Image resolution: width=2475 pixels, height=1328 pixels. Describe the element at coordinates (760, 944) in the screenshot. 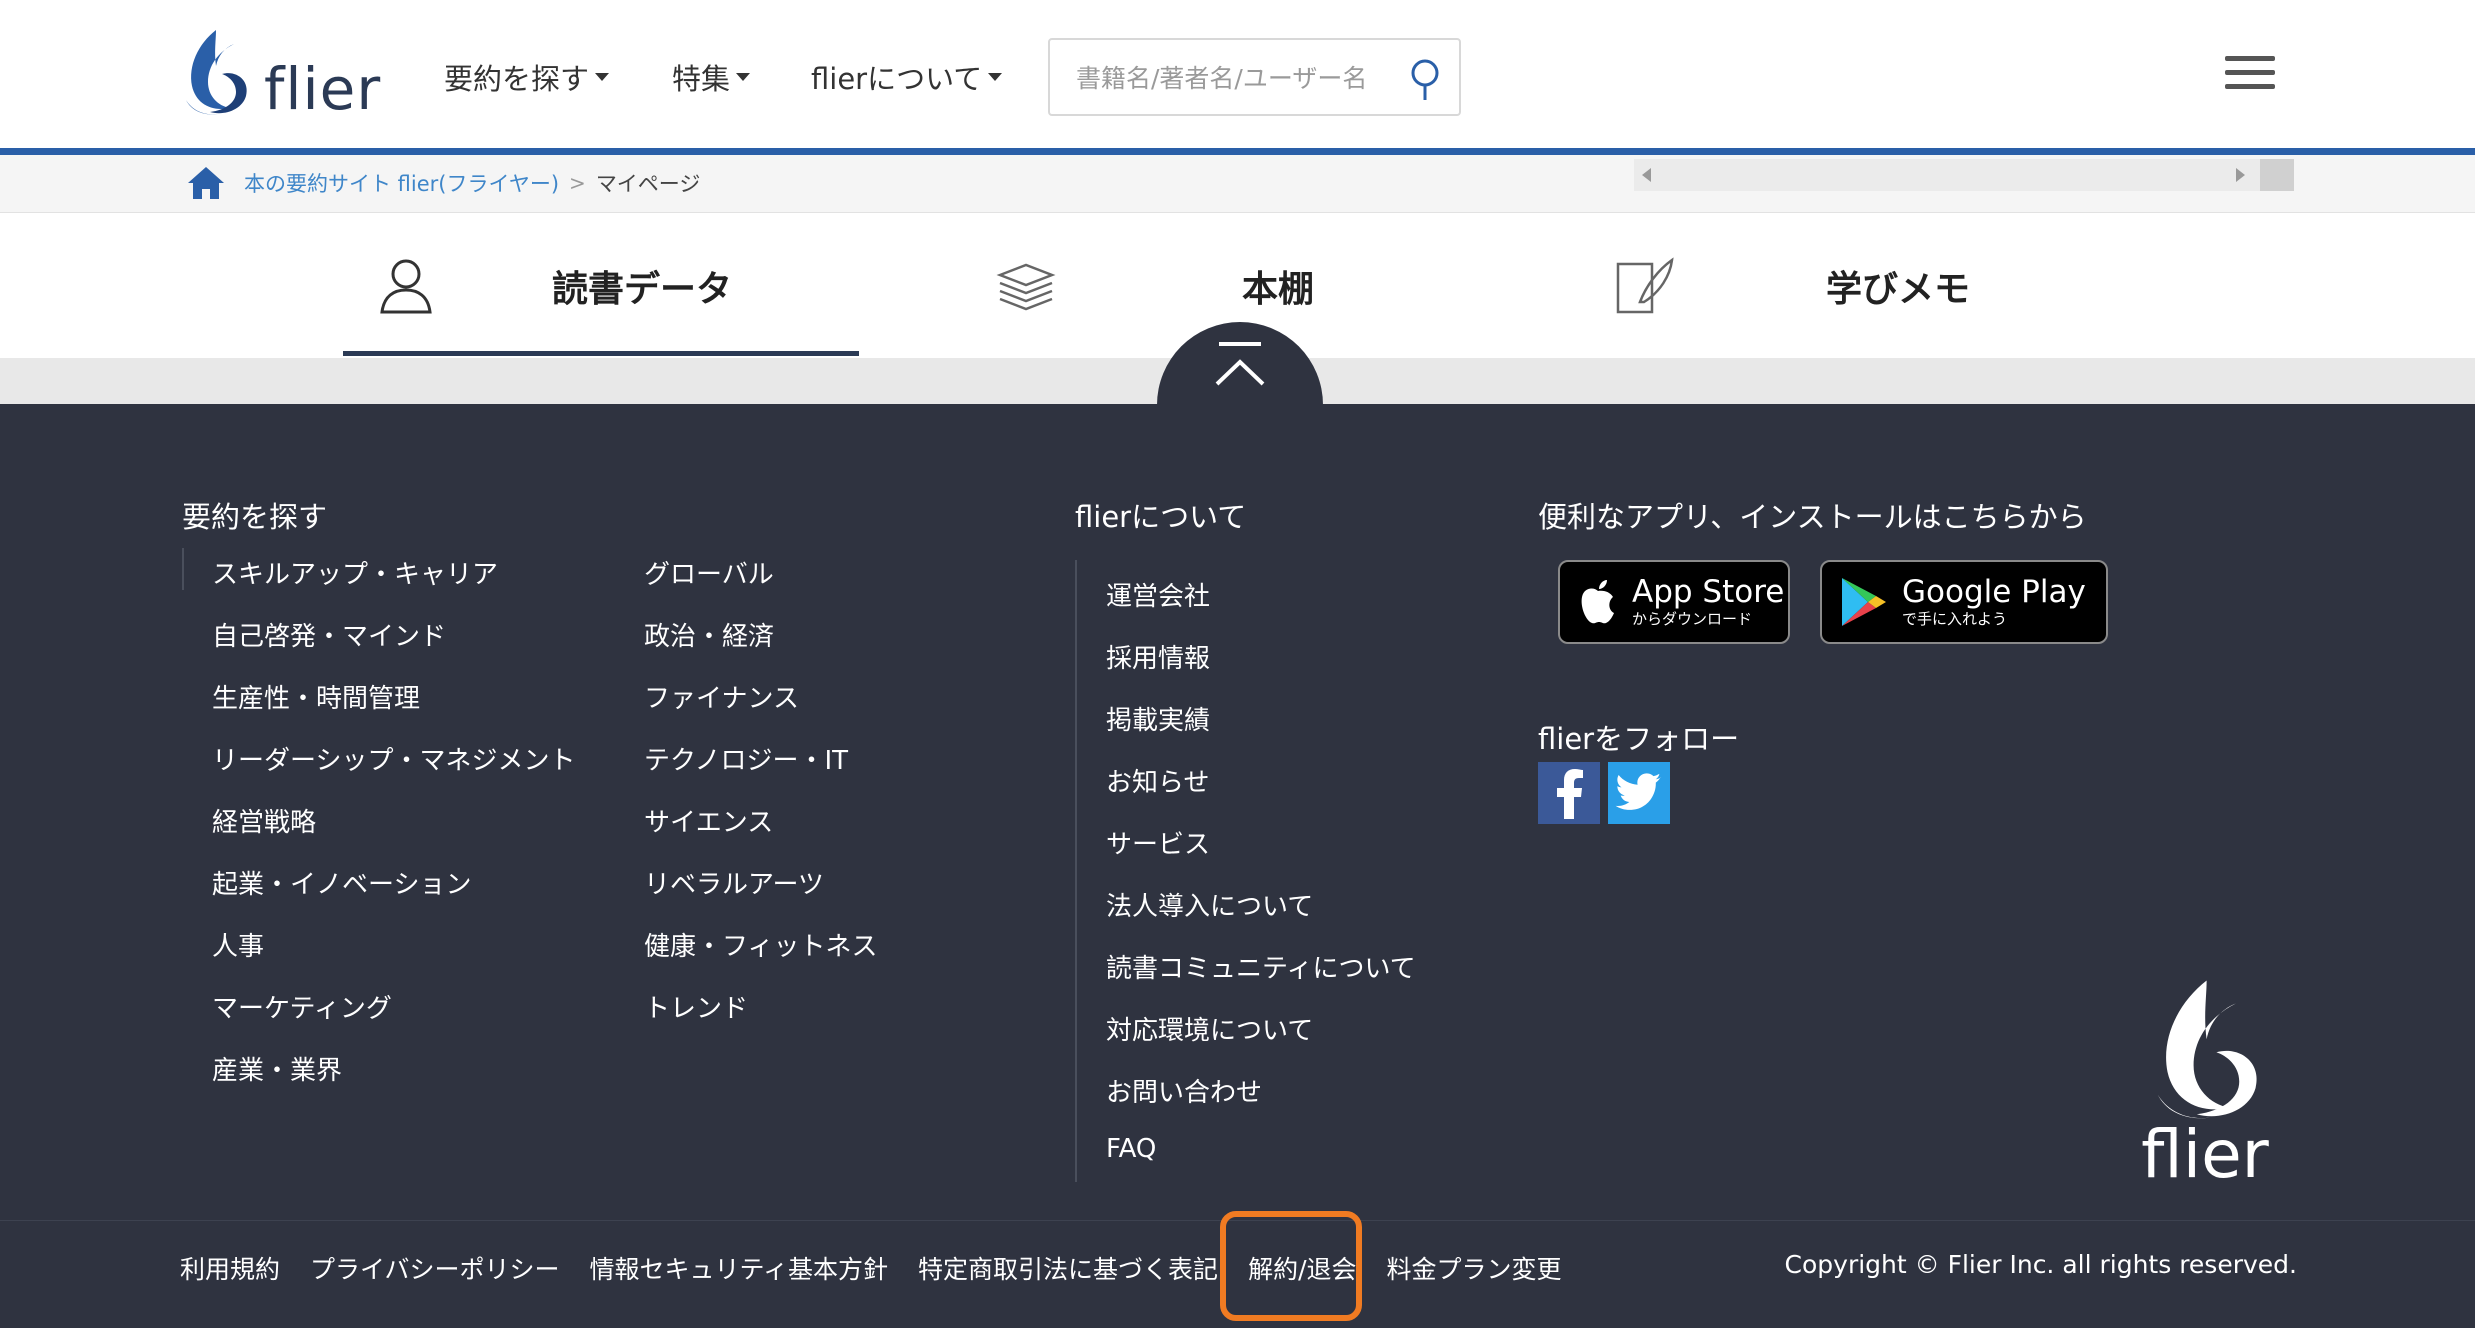

I see `category-link: 健康・フィットネス` at that location.